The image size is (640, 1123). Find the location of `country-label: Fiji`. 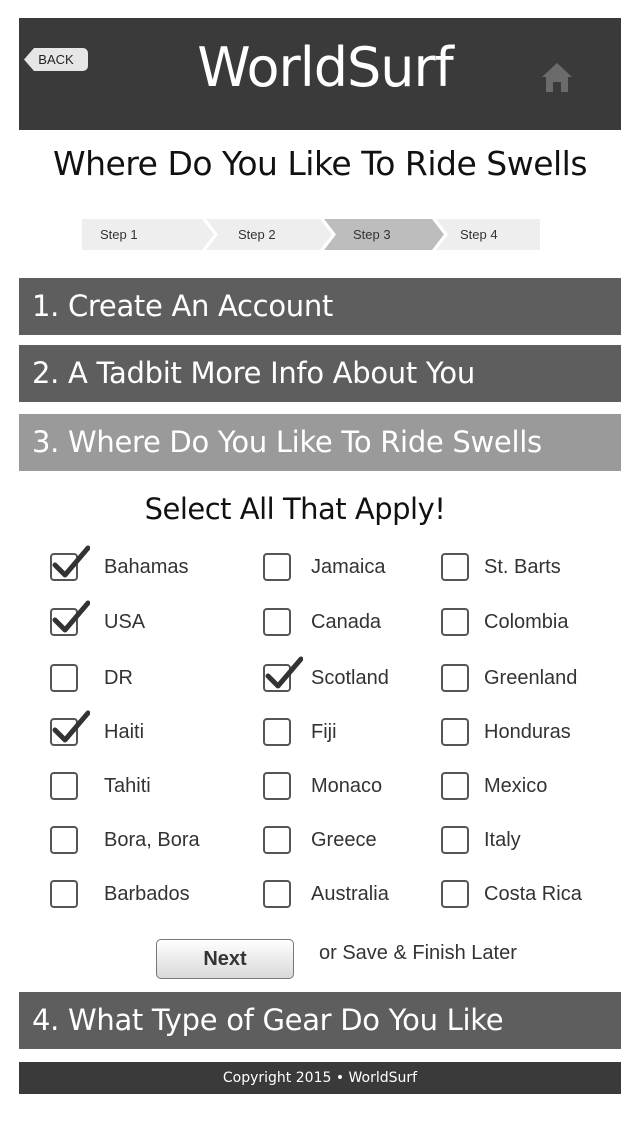

country-label: Fiji is located at coordinates (324, 732).